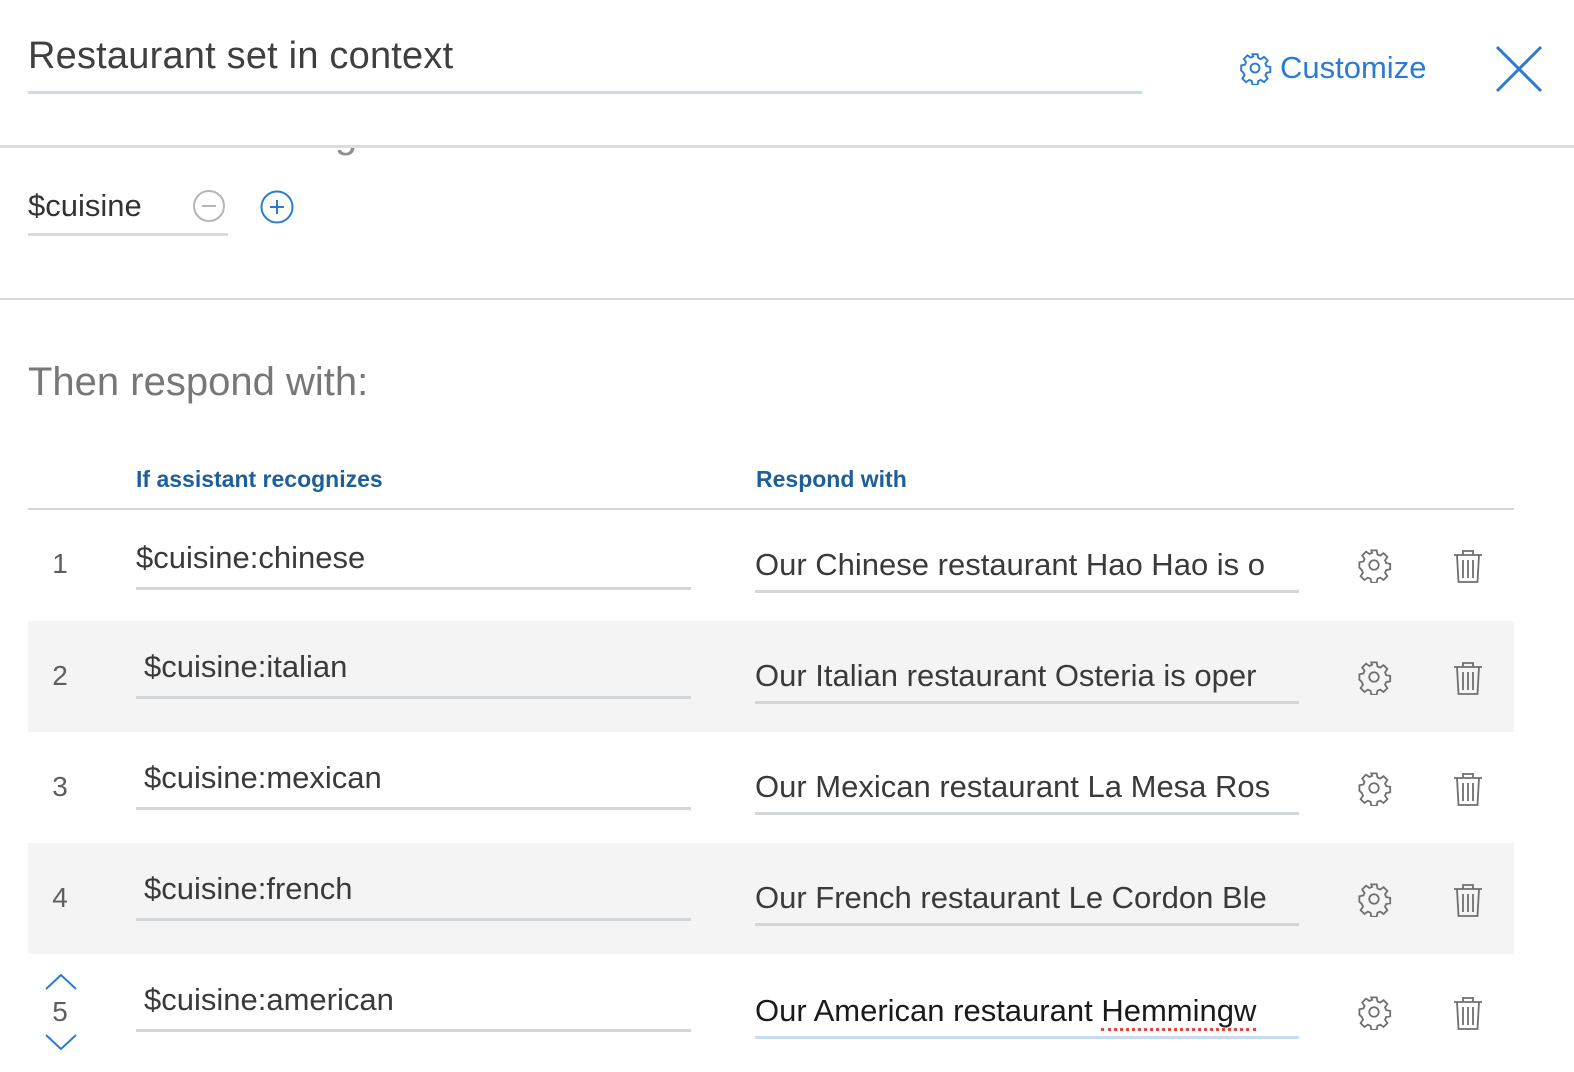  What do you see at coordinates (85, 205) in the screenshot?
I see `context-variable-name: $cuisine` at bounding box center [85, 205].